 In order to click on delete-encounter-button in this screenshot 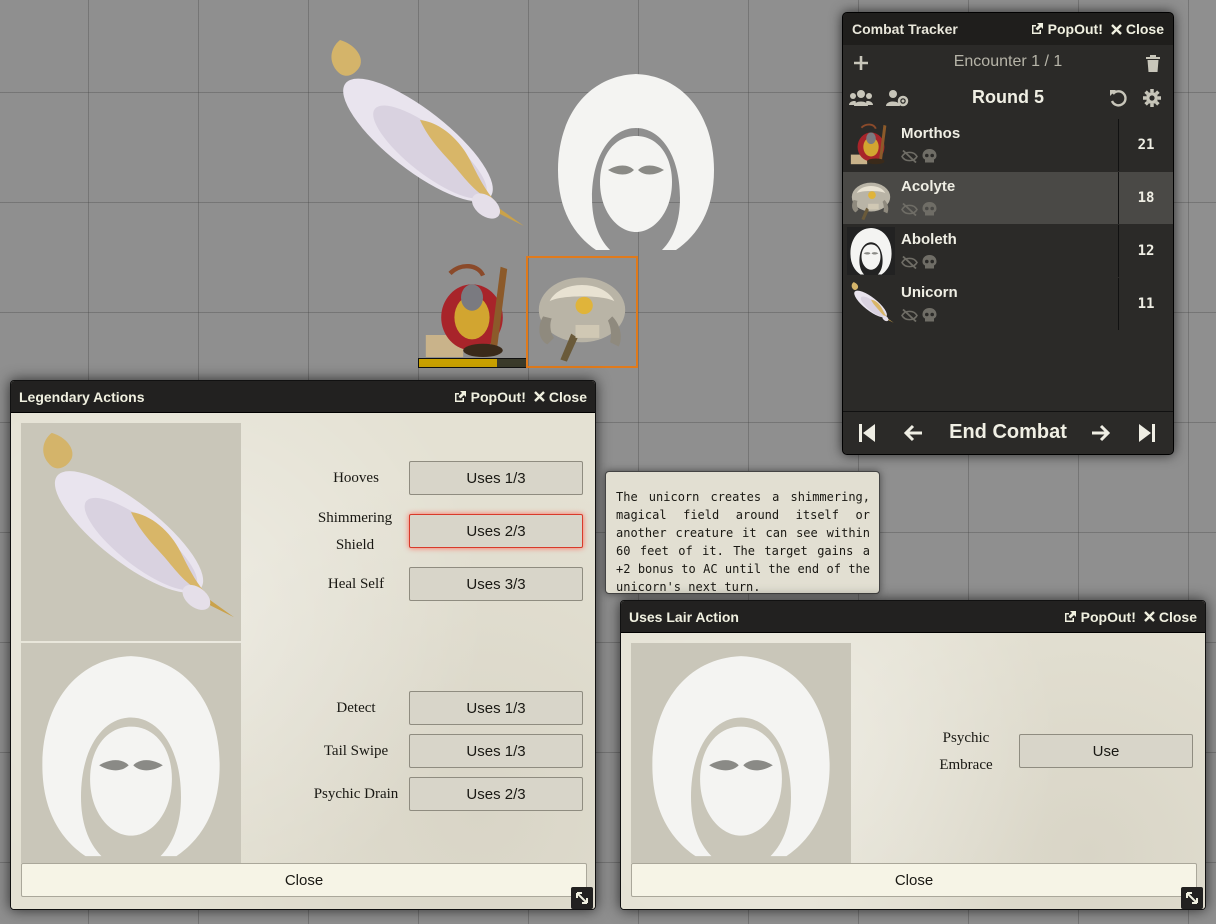, I will do `click(1153, 63)`.